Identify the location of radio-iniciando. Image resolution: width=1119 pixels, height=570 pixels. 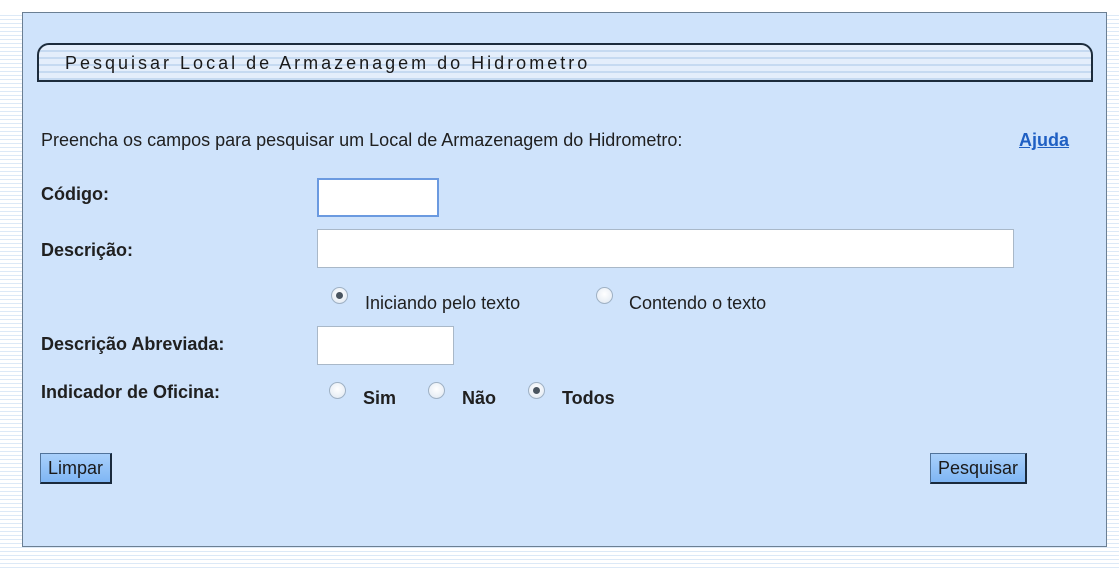
(339, 295).